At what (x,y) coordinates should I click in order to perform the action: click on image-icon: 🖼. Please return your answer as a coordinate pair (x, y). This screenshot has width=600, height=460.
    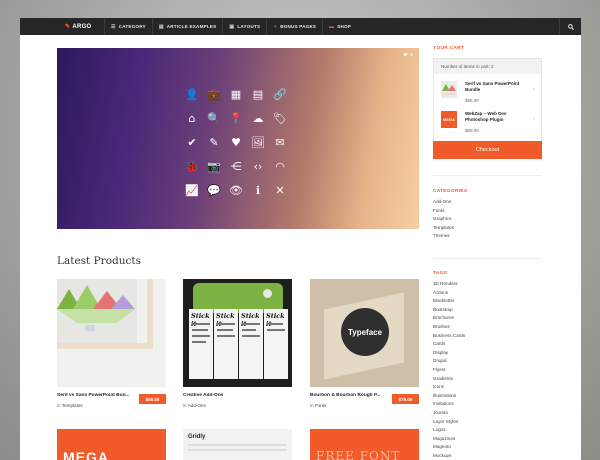
    Looking at the image, I should click on (258, 142).